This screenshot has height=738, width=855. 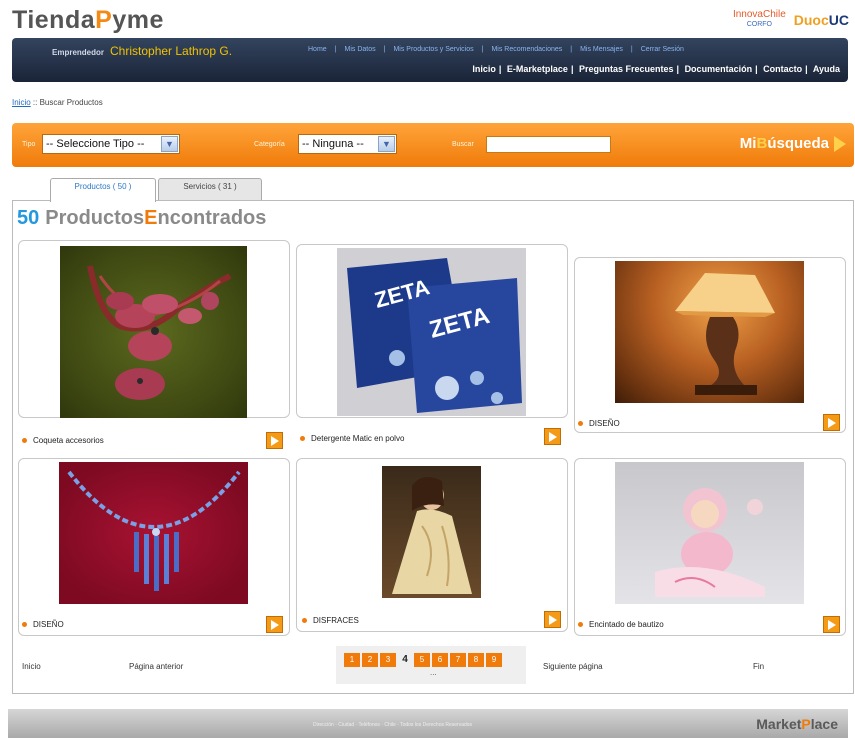 I want to click on tipo-label: Tipo, so click(x=29, y=144).